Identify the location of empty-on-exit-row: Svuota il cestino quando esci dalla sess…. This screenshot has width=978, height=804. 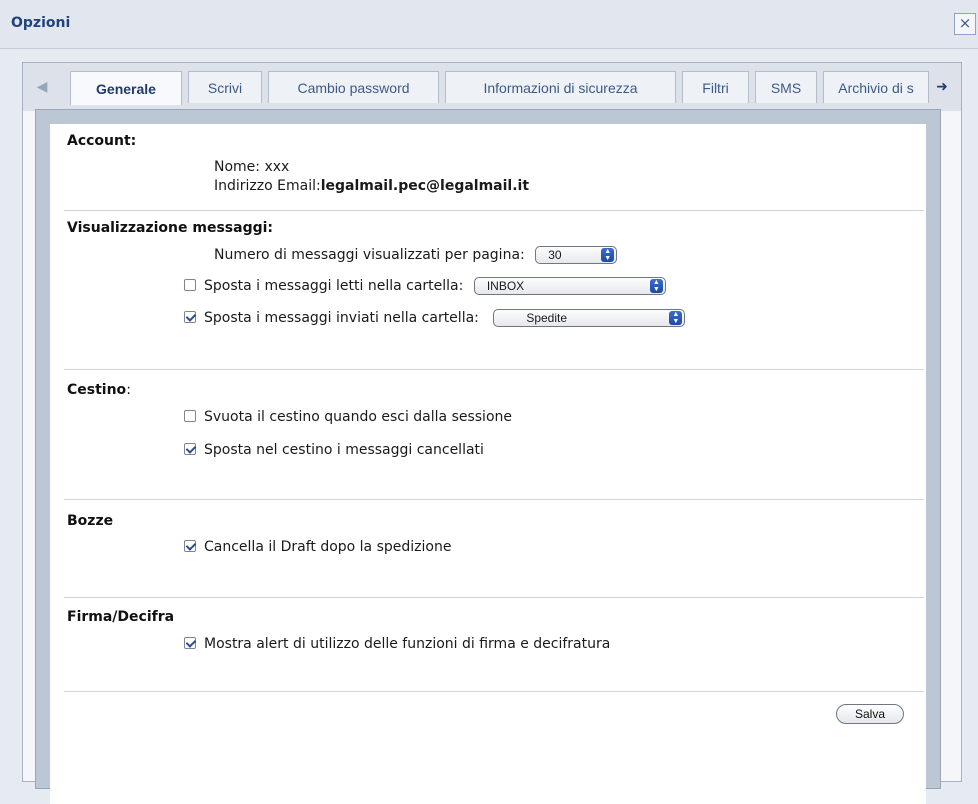
(348, 417).